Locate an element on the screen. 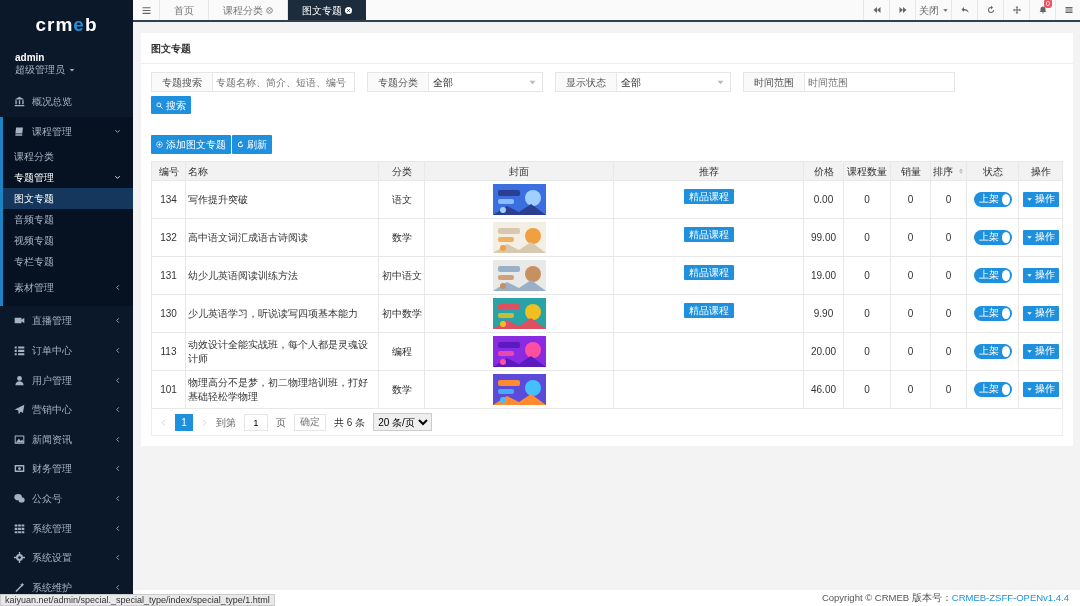 This screenshot has height=606, width=1080. chat-icon is located at coordinates (19, 499).